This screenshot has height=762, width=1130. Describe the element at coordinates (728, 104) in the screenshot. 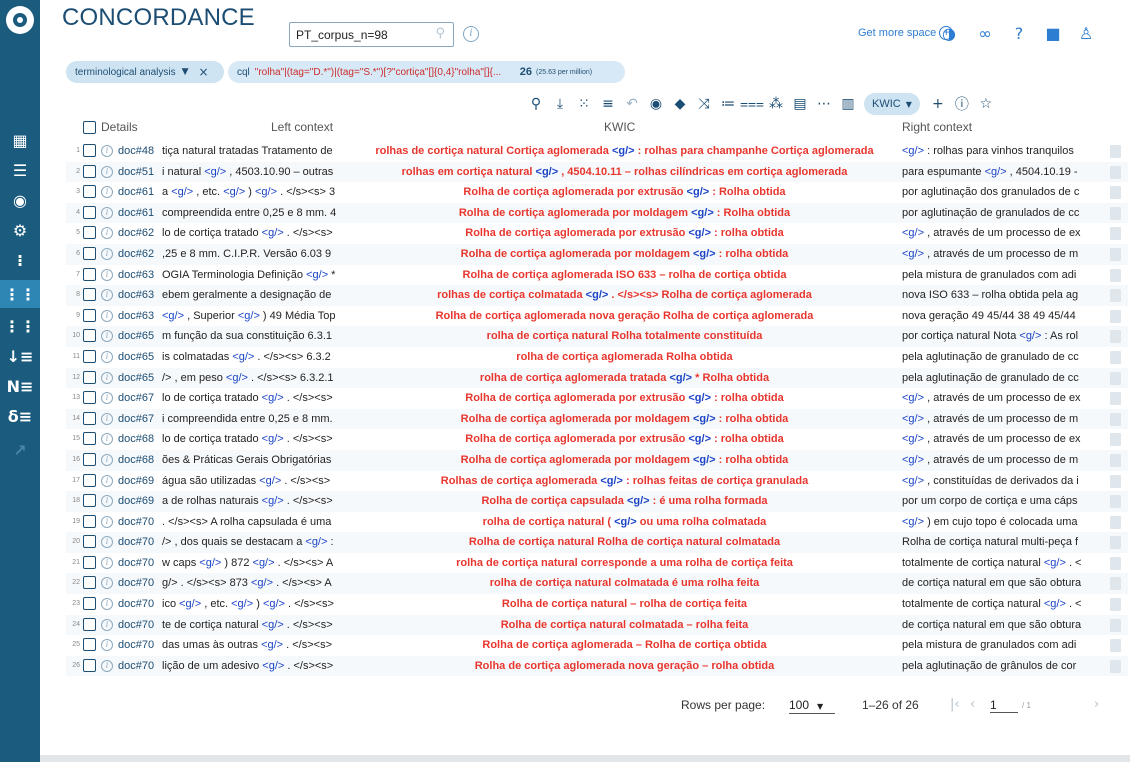

I see `sort-icon: ≔` at that location.